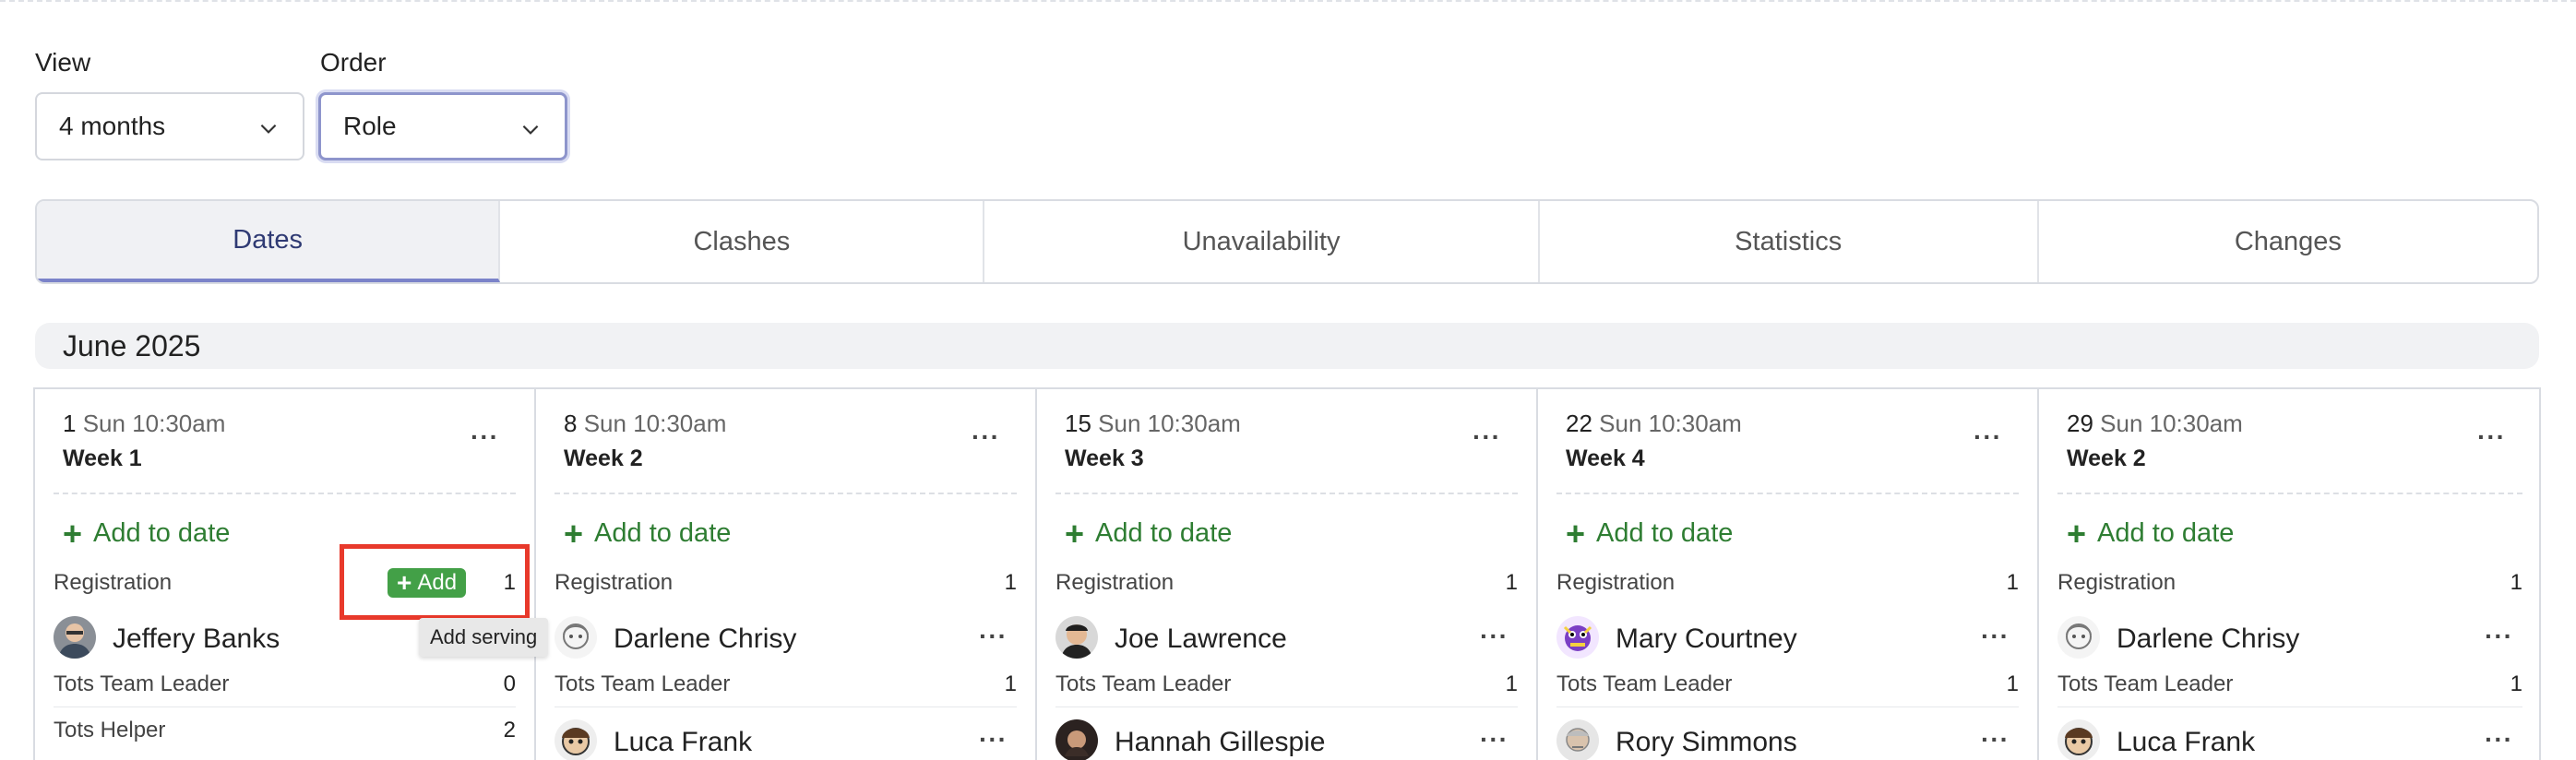 The width and height of the screenshot is (2576, 760). What do you see at coordinates (102, 458) in the screenshot?
I see `week-label: Week 1` at bounding box center [102, 458].